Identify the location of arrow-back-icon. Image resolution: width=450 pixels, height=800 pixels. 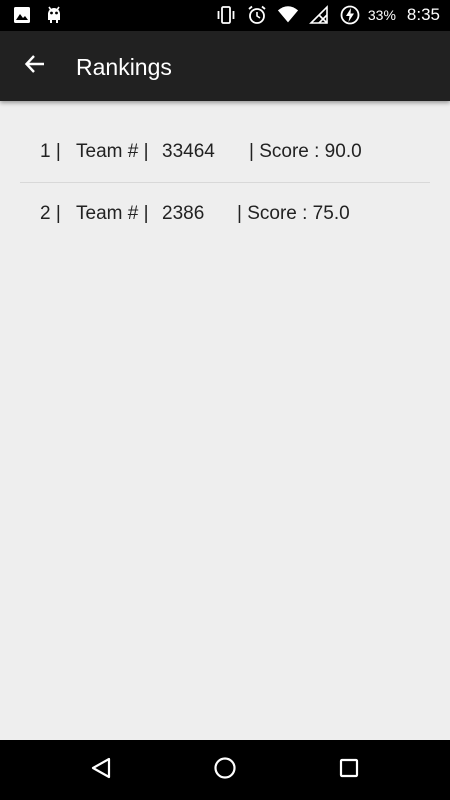
(35, 66).